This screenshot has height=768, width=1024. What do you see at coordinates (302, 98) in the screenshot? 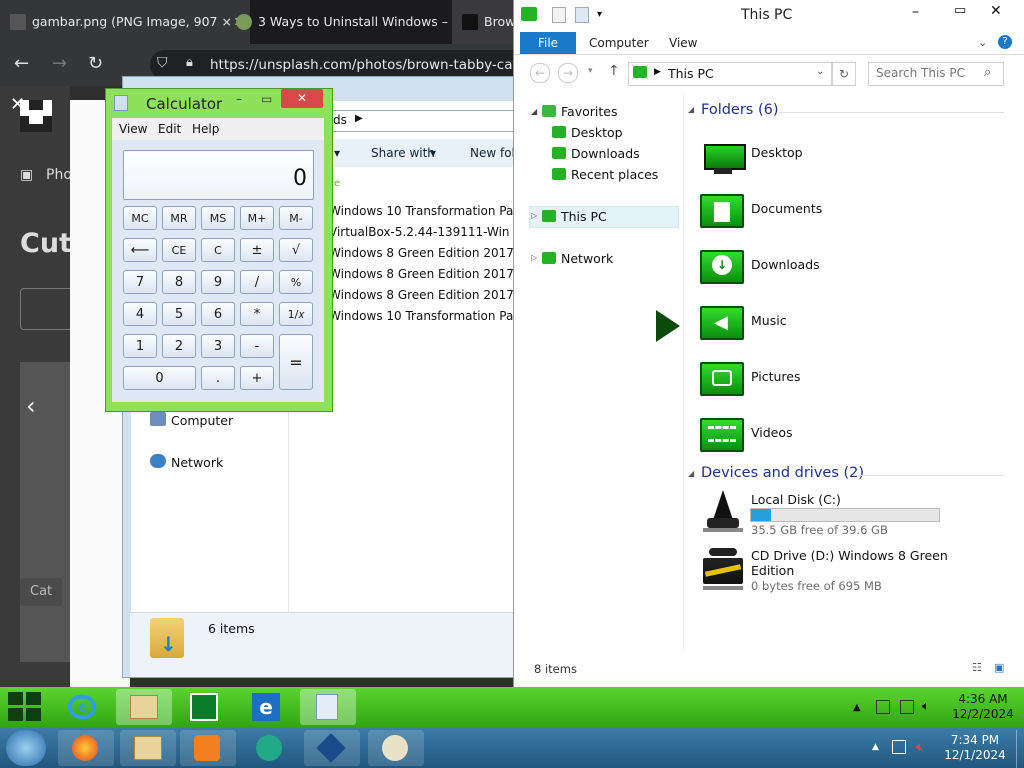
I see `close-button: ✕` at bounding box center [302, 98].